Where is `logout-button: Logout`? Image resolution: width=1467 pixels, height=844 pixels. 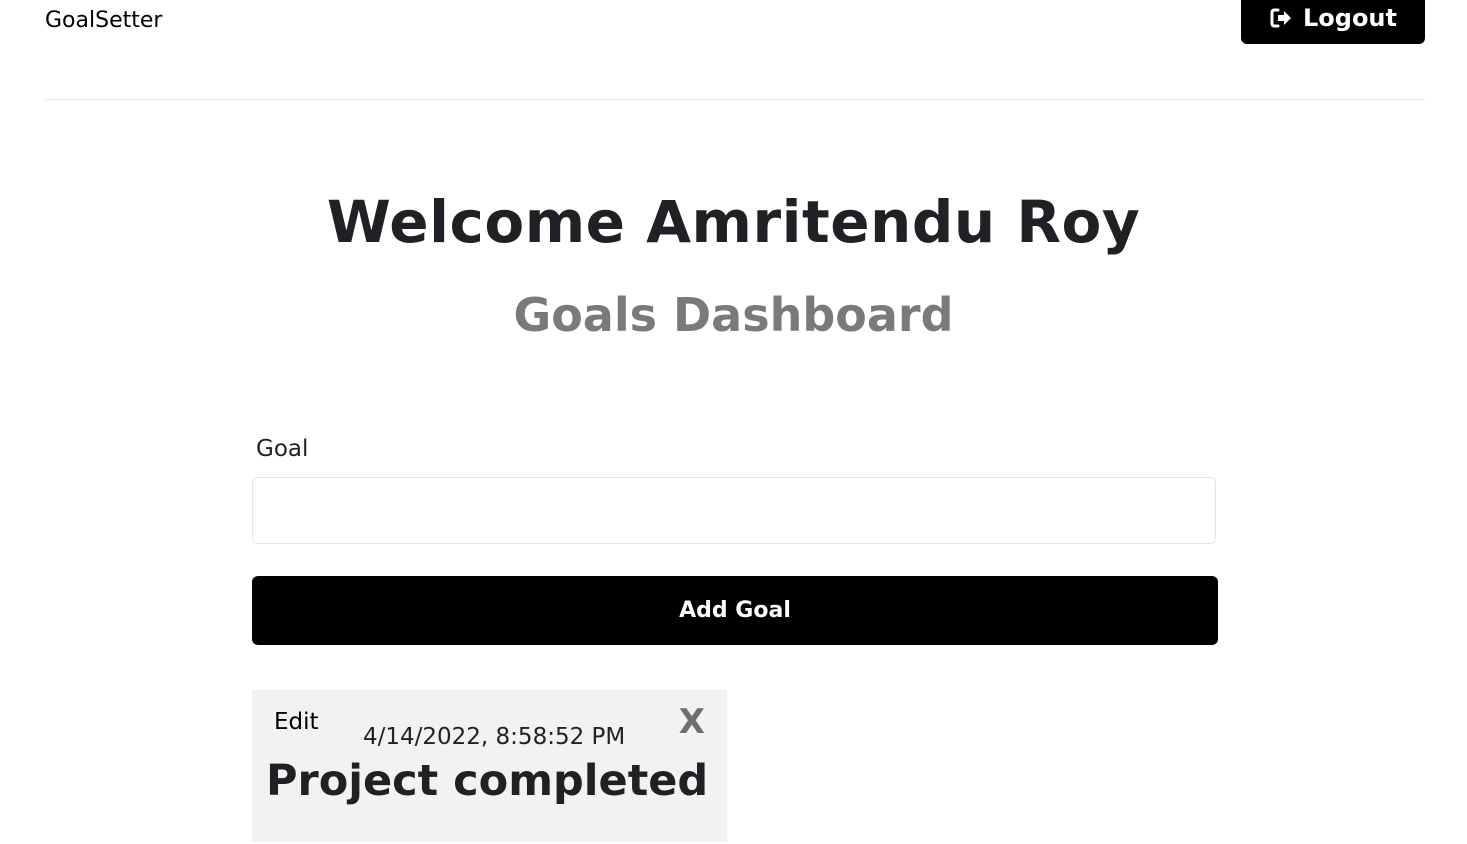 logout-button: Logout is located at coordinates (1333, 22).